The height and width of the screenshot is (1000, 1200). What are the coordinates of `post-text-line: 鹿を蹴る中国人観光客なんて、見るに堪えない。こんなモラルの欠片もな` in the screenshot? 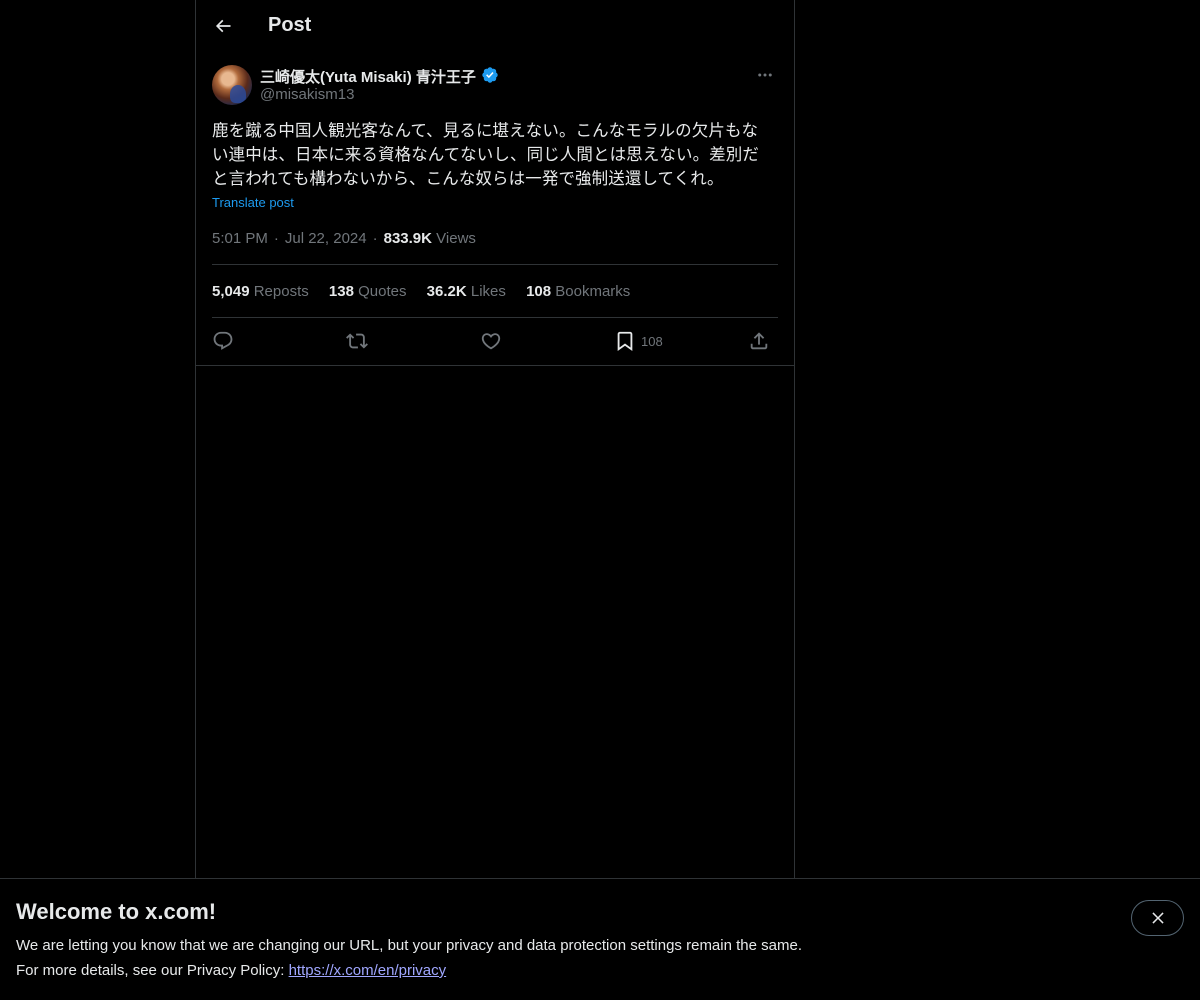 It's located at (485, 131).